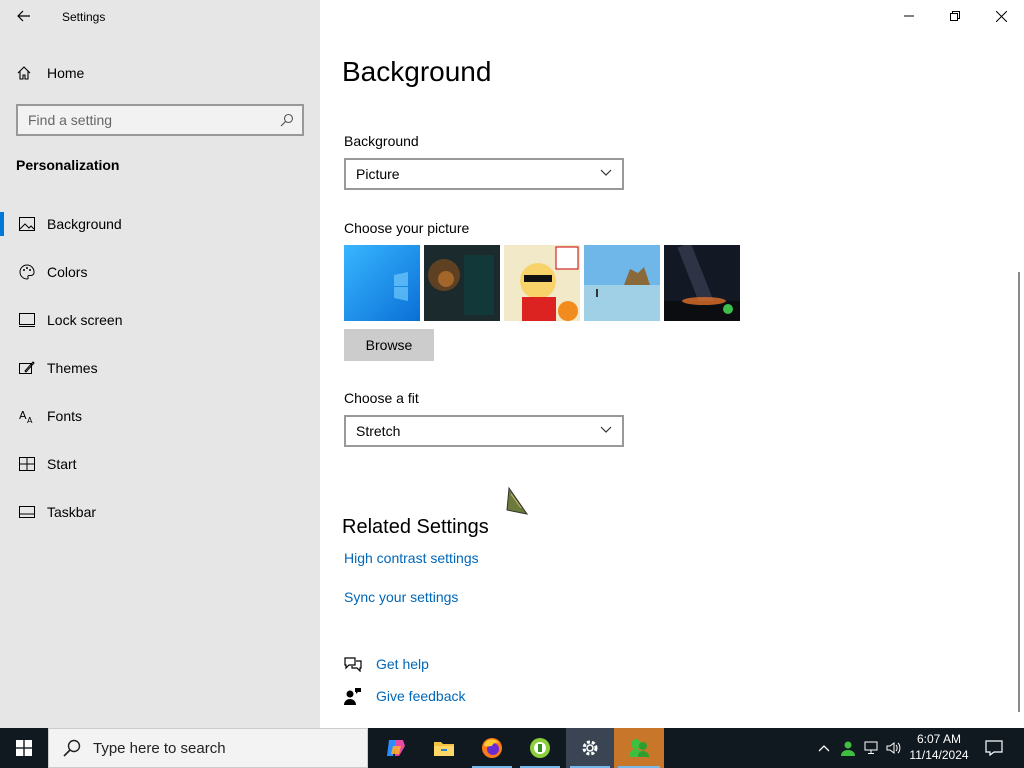  I want to click on user-green-icon, so click(848, 748).